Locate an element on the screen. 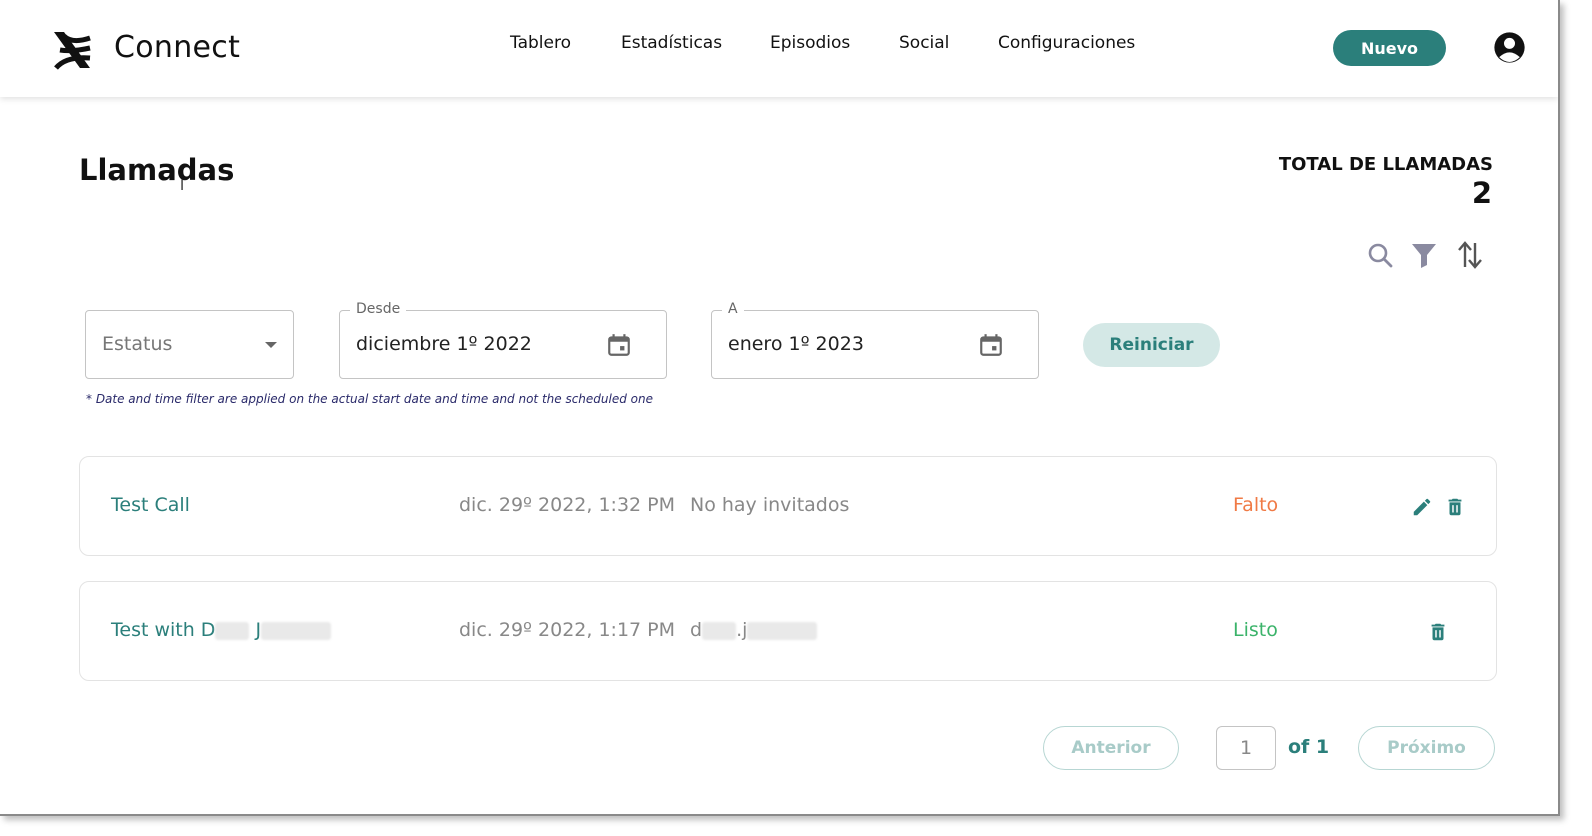  from-date-field: Desde diciembre 1º 2022 is located at coordinates (503, 340).